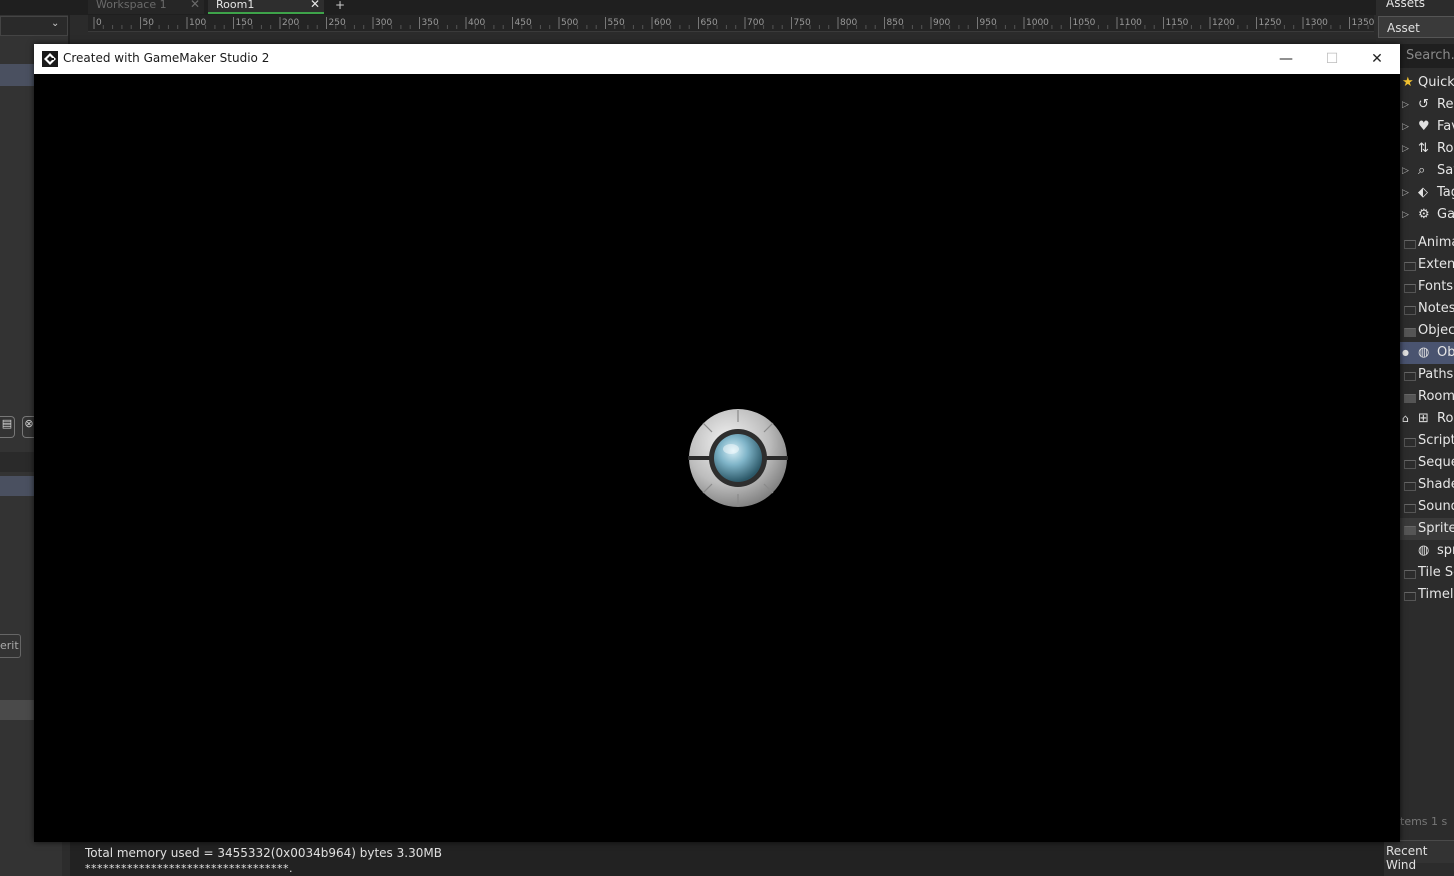  Describe the element at coordinates (709, 23) in the screenshot. I see `ruler-label: 650` at that location.